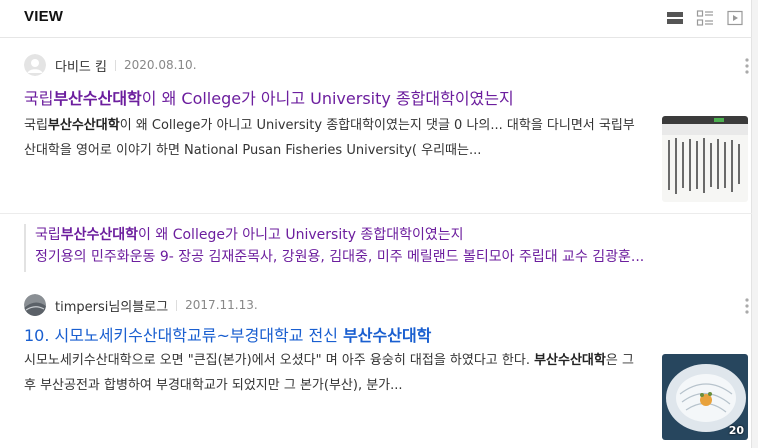  What do you see at coordinates (735, 18) in the screenshot?
I see `video-view-icon` at bounding box center [735, 18].